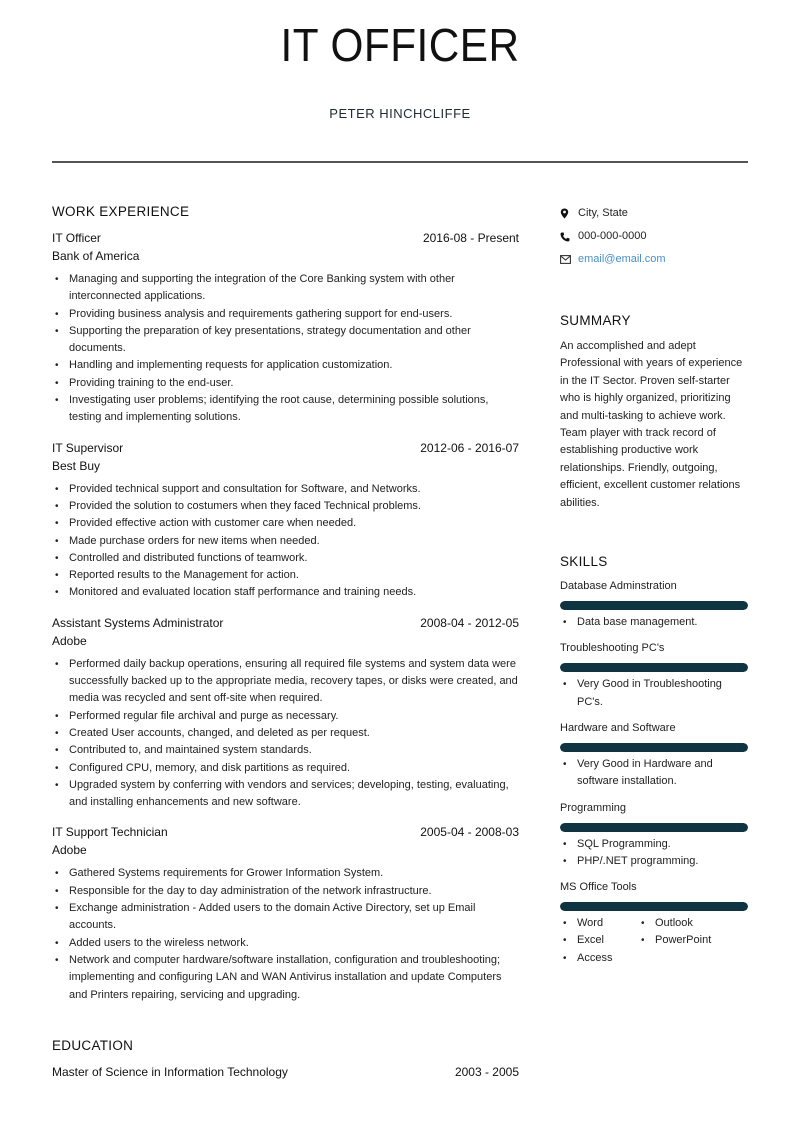 Image resolution: width=800 pixels, height=1128 pixels. Describe the element at coordinates (612, 648) in the screenshot. I see `skill-name: Troubleshooting PC's` at that location.